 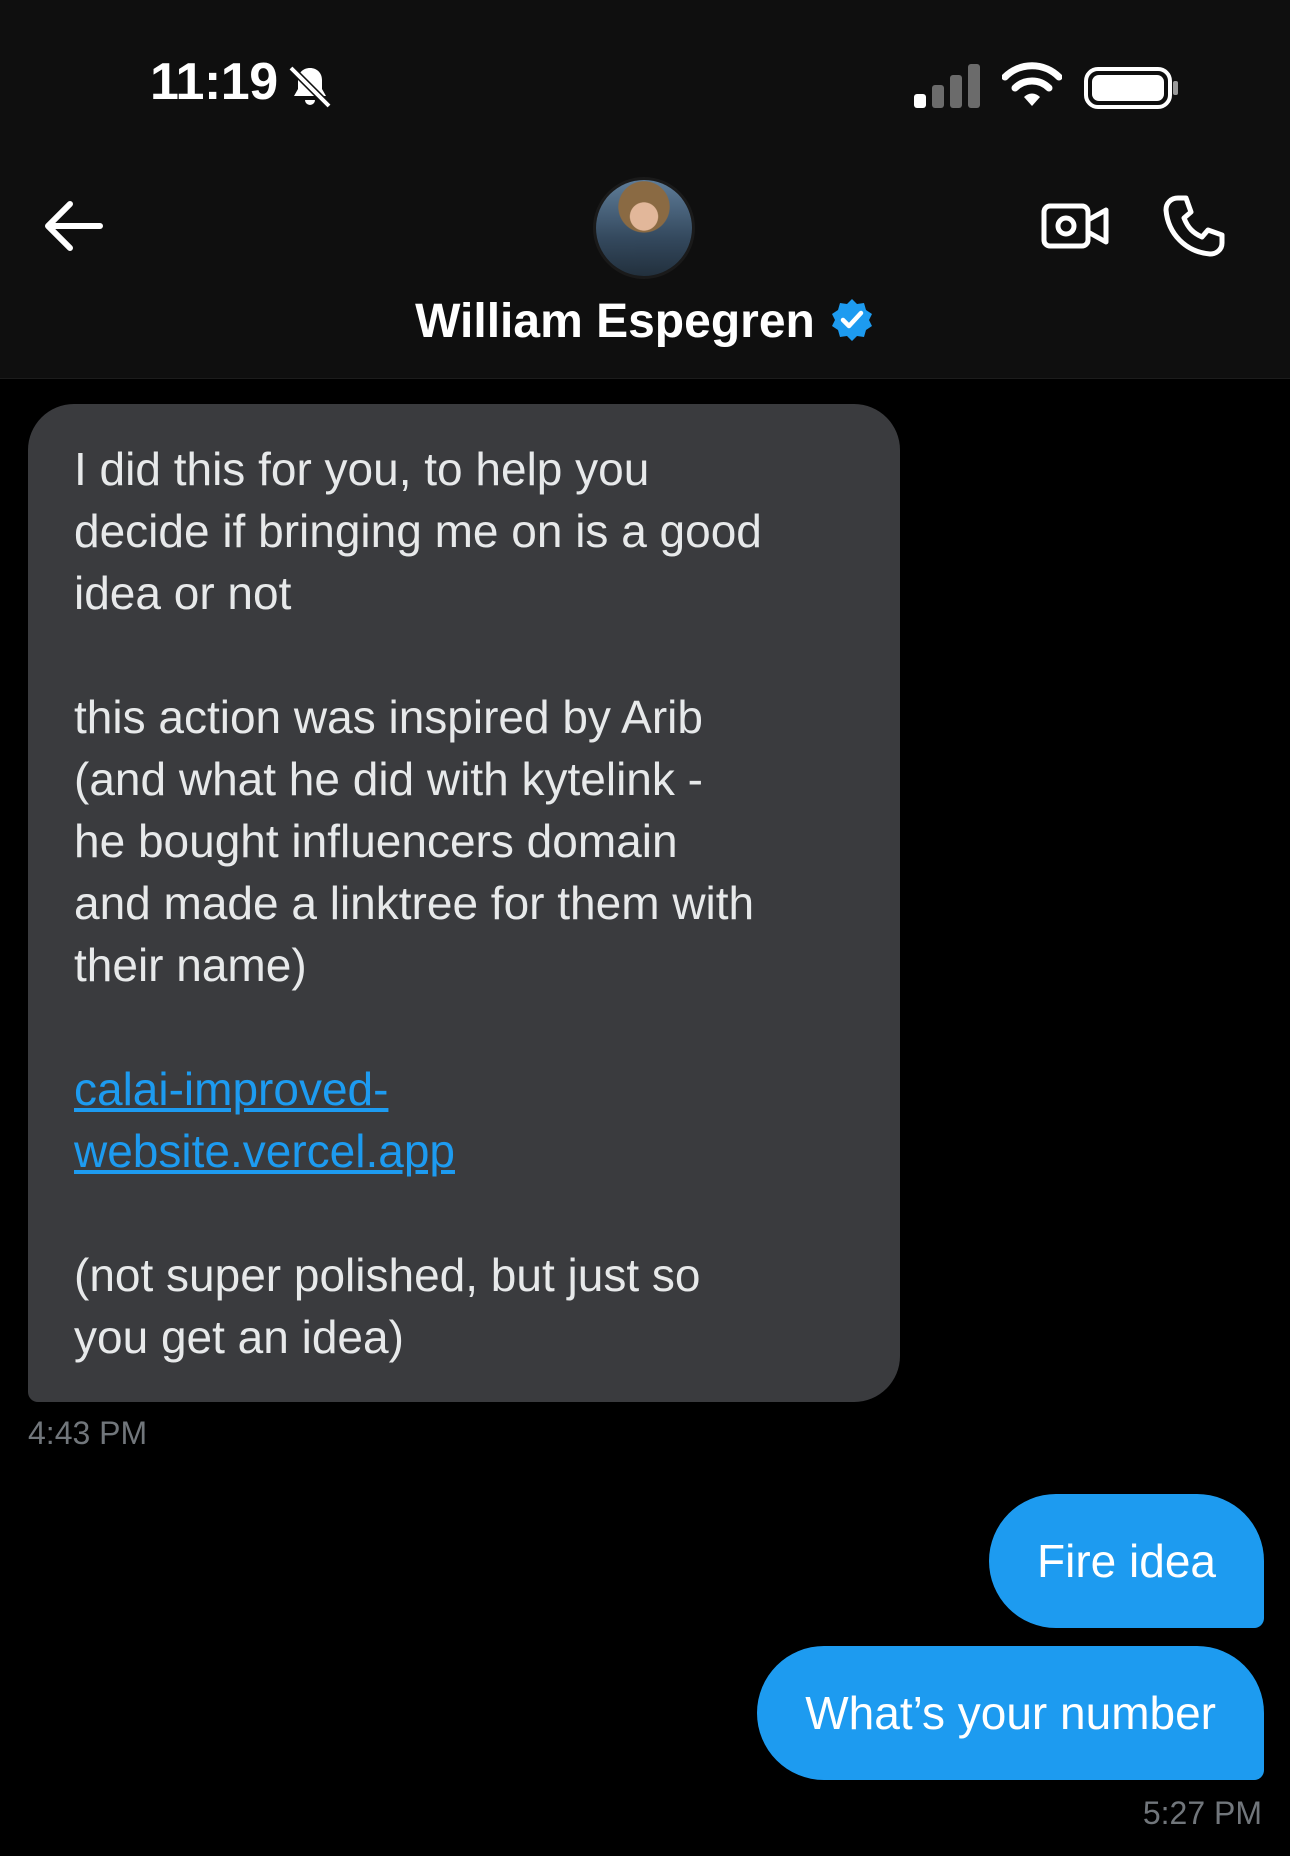 What do you see at coordinates (1075, 226) in the screenshot?
I see `video-call-icon` at bounding box center [1075, 226].